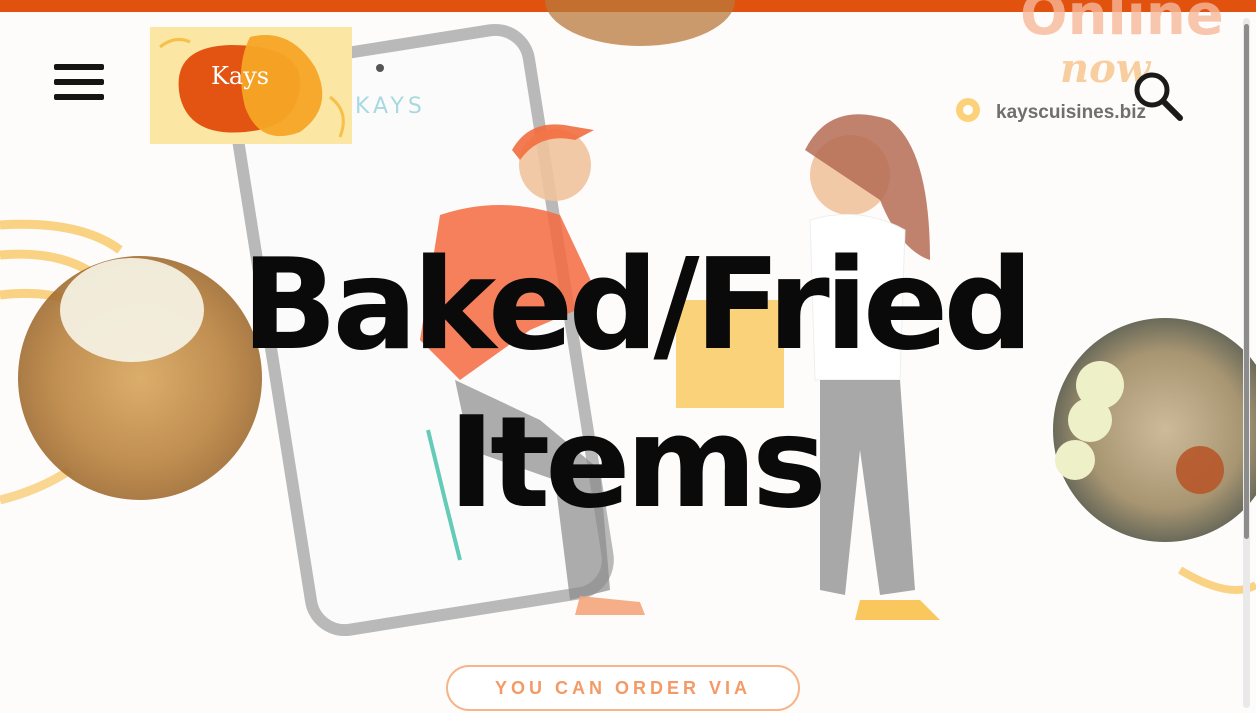 The height and width of the screenshot is (713, 1256). Describe the element at coordinates (623, 688) in the screenshot. I see `order-via-button: YOU CAN ORDER VIA` at that location.